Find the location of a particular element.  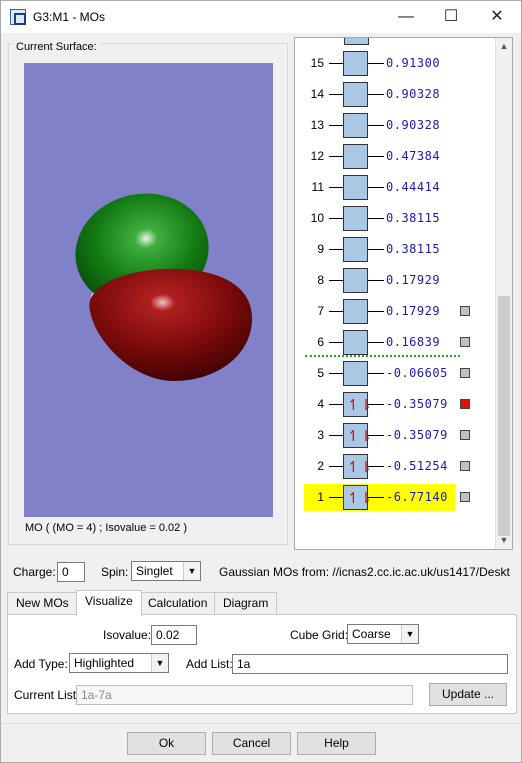

ok-button: Ok is located at coordinates (166, 743).